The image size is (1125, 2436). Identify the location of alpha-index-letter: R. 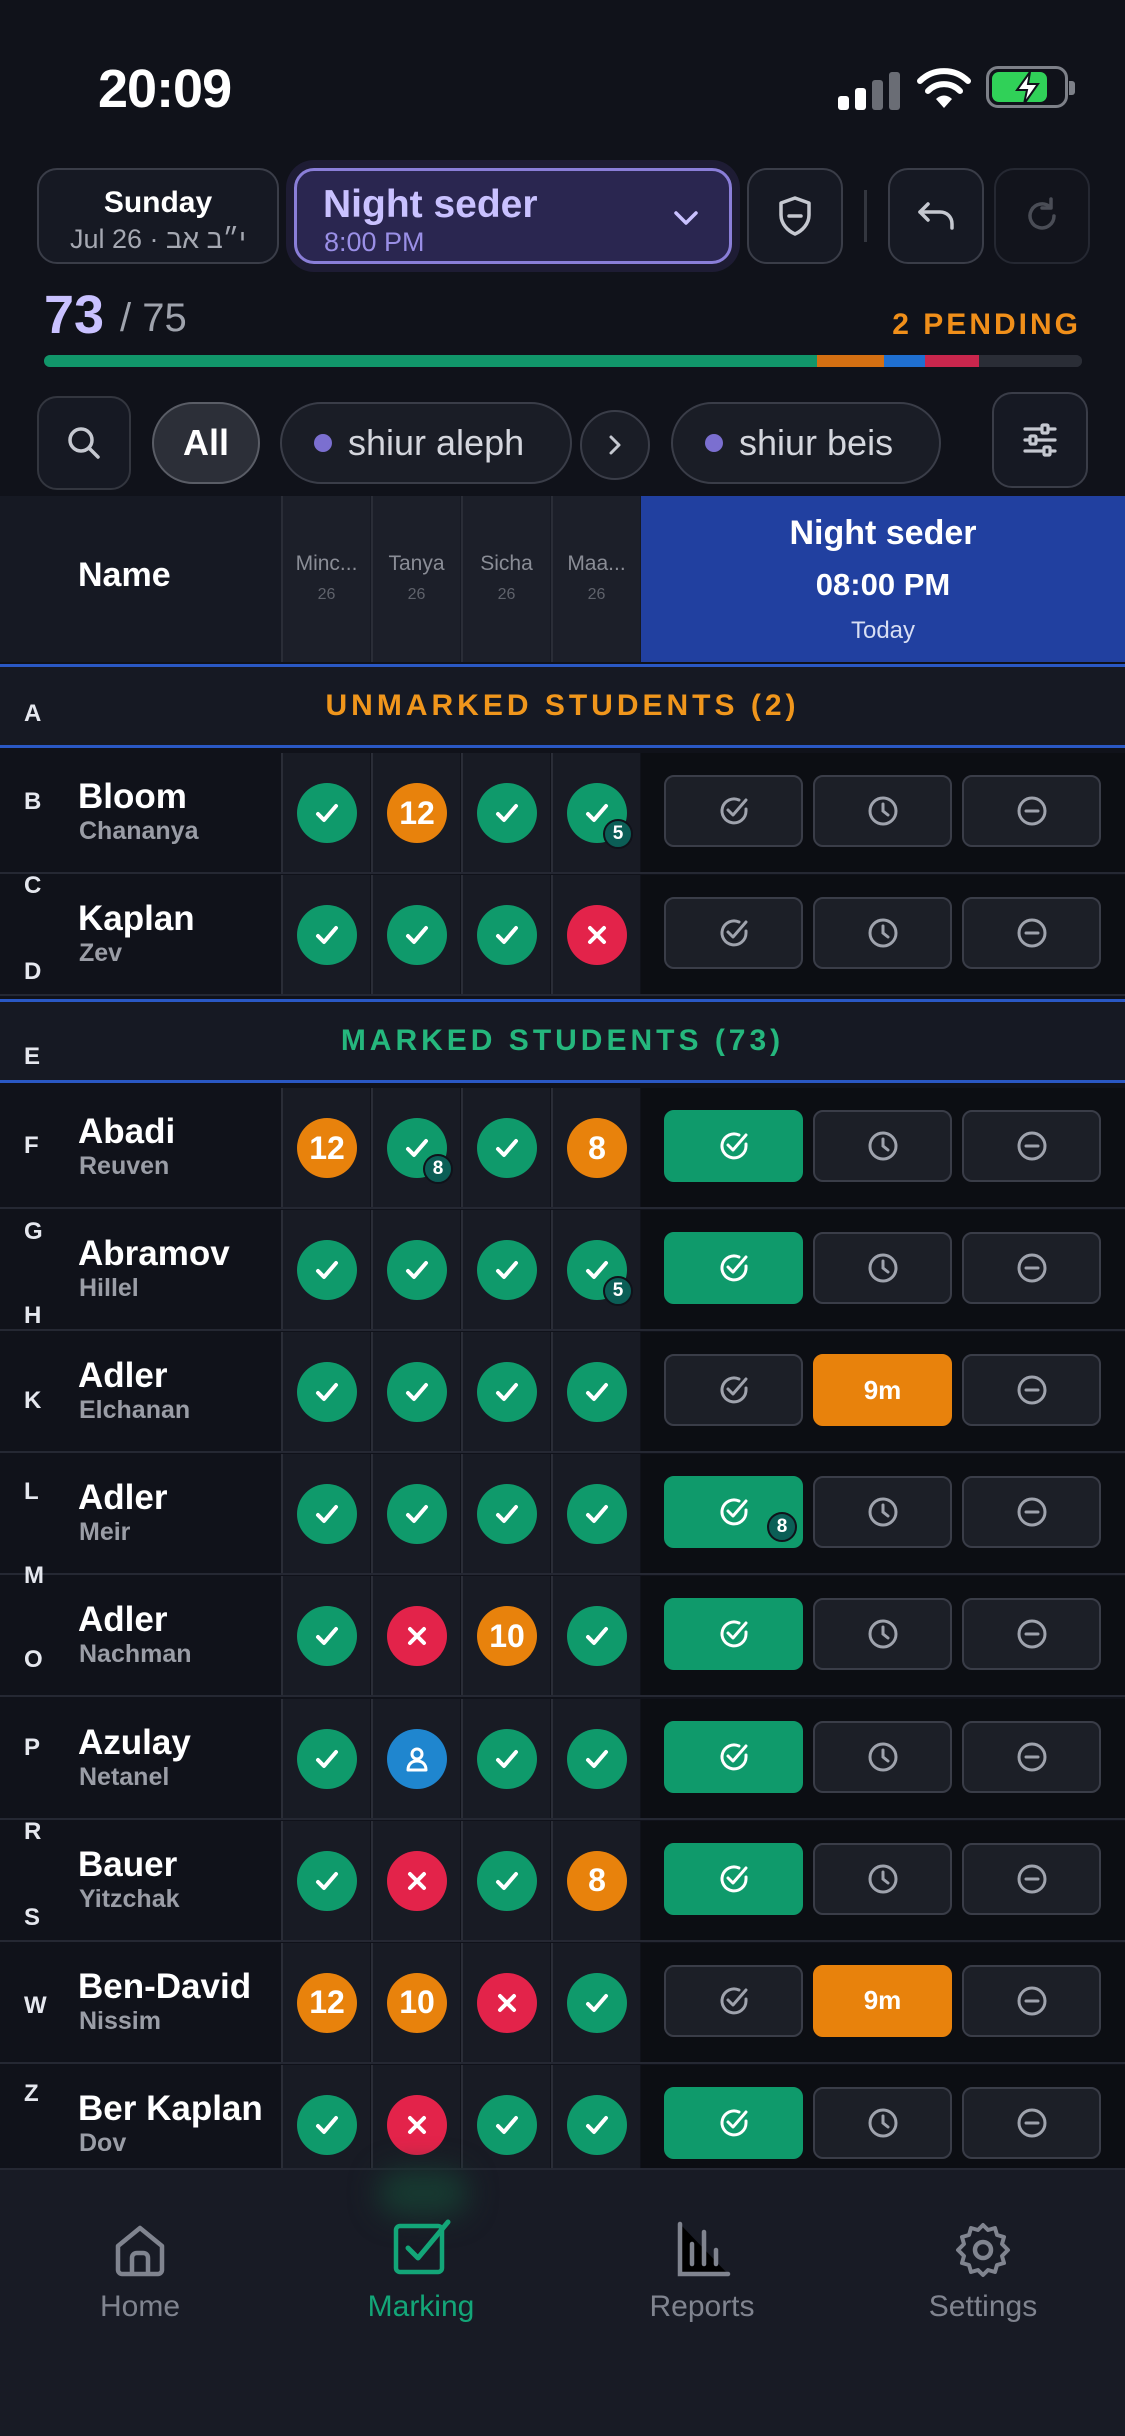
(32, 1832).